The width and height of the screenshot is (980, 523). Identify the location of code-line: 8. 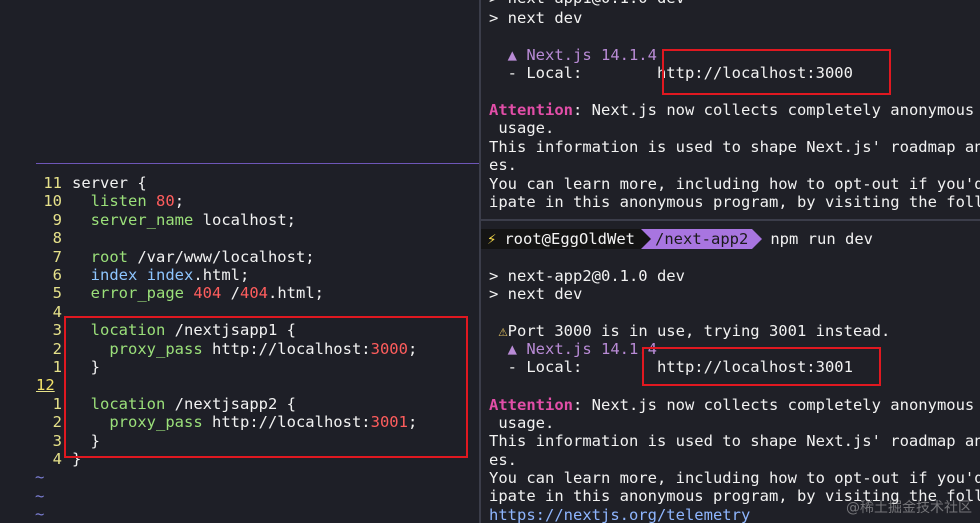
(239, 238).